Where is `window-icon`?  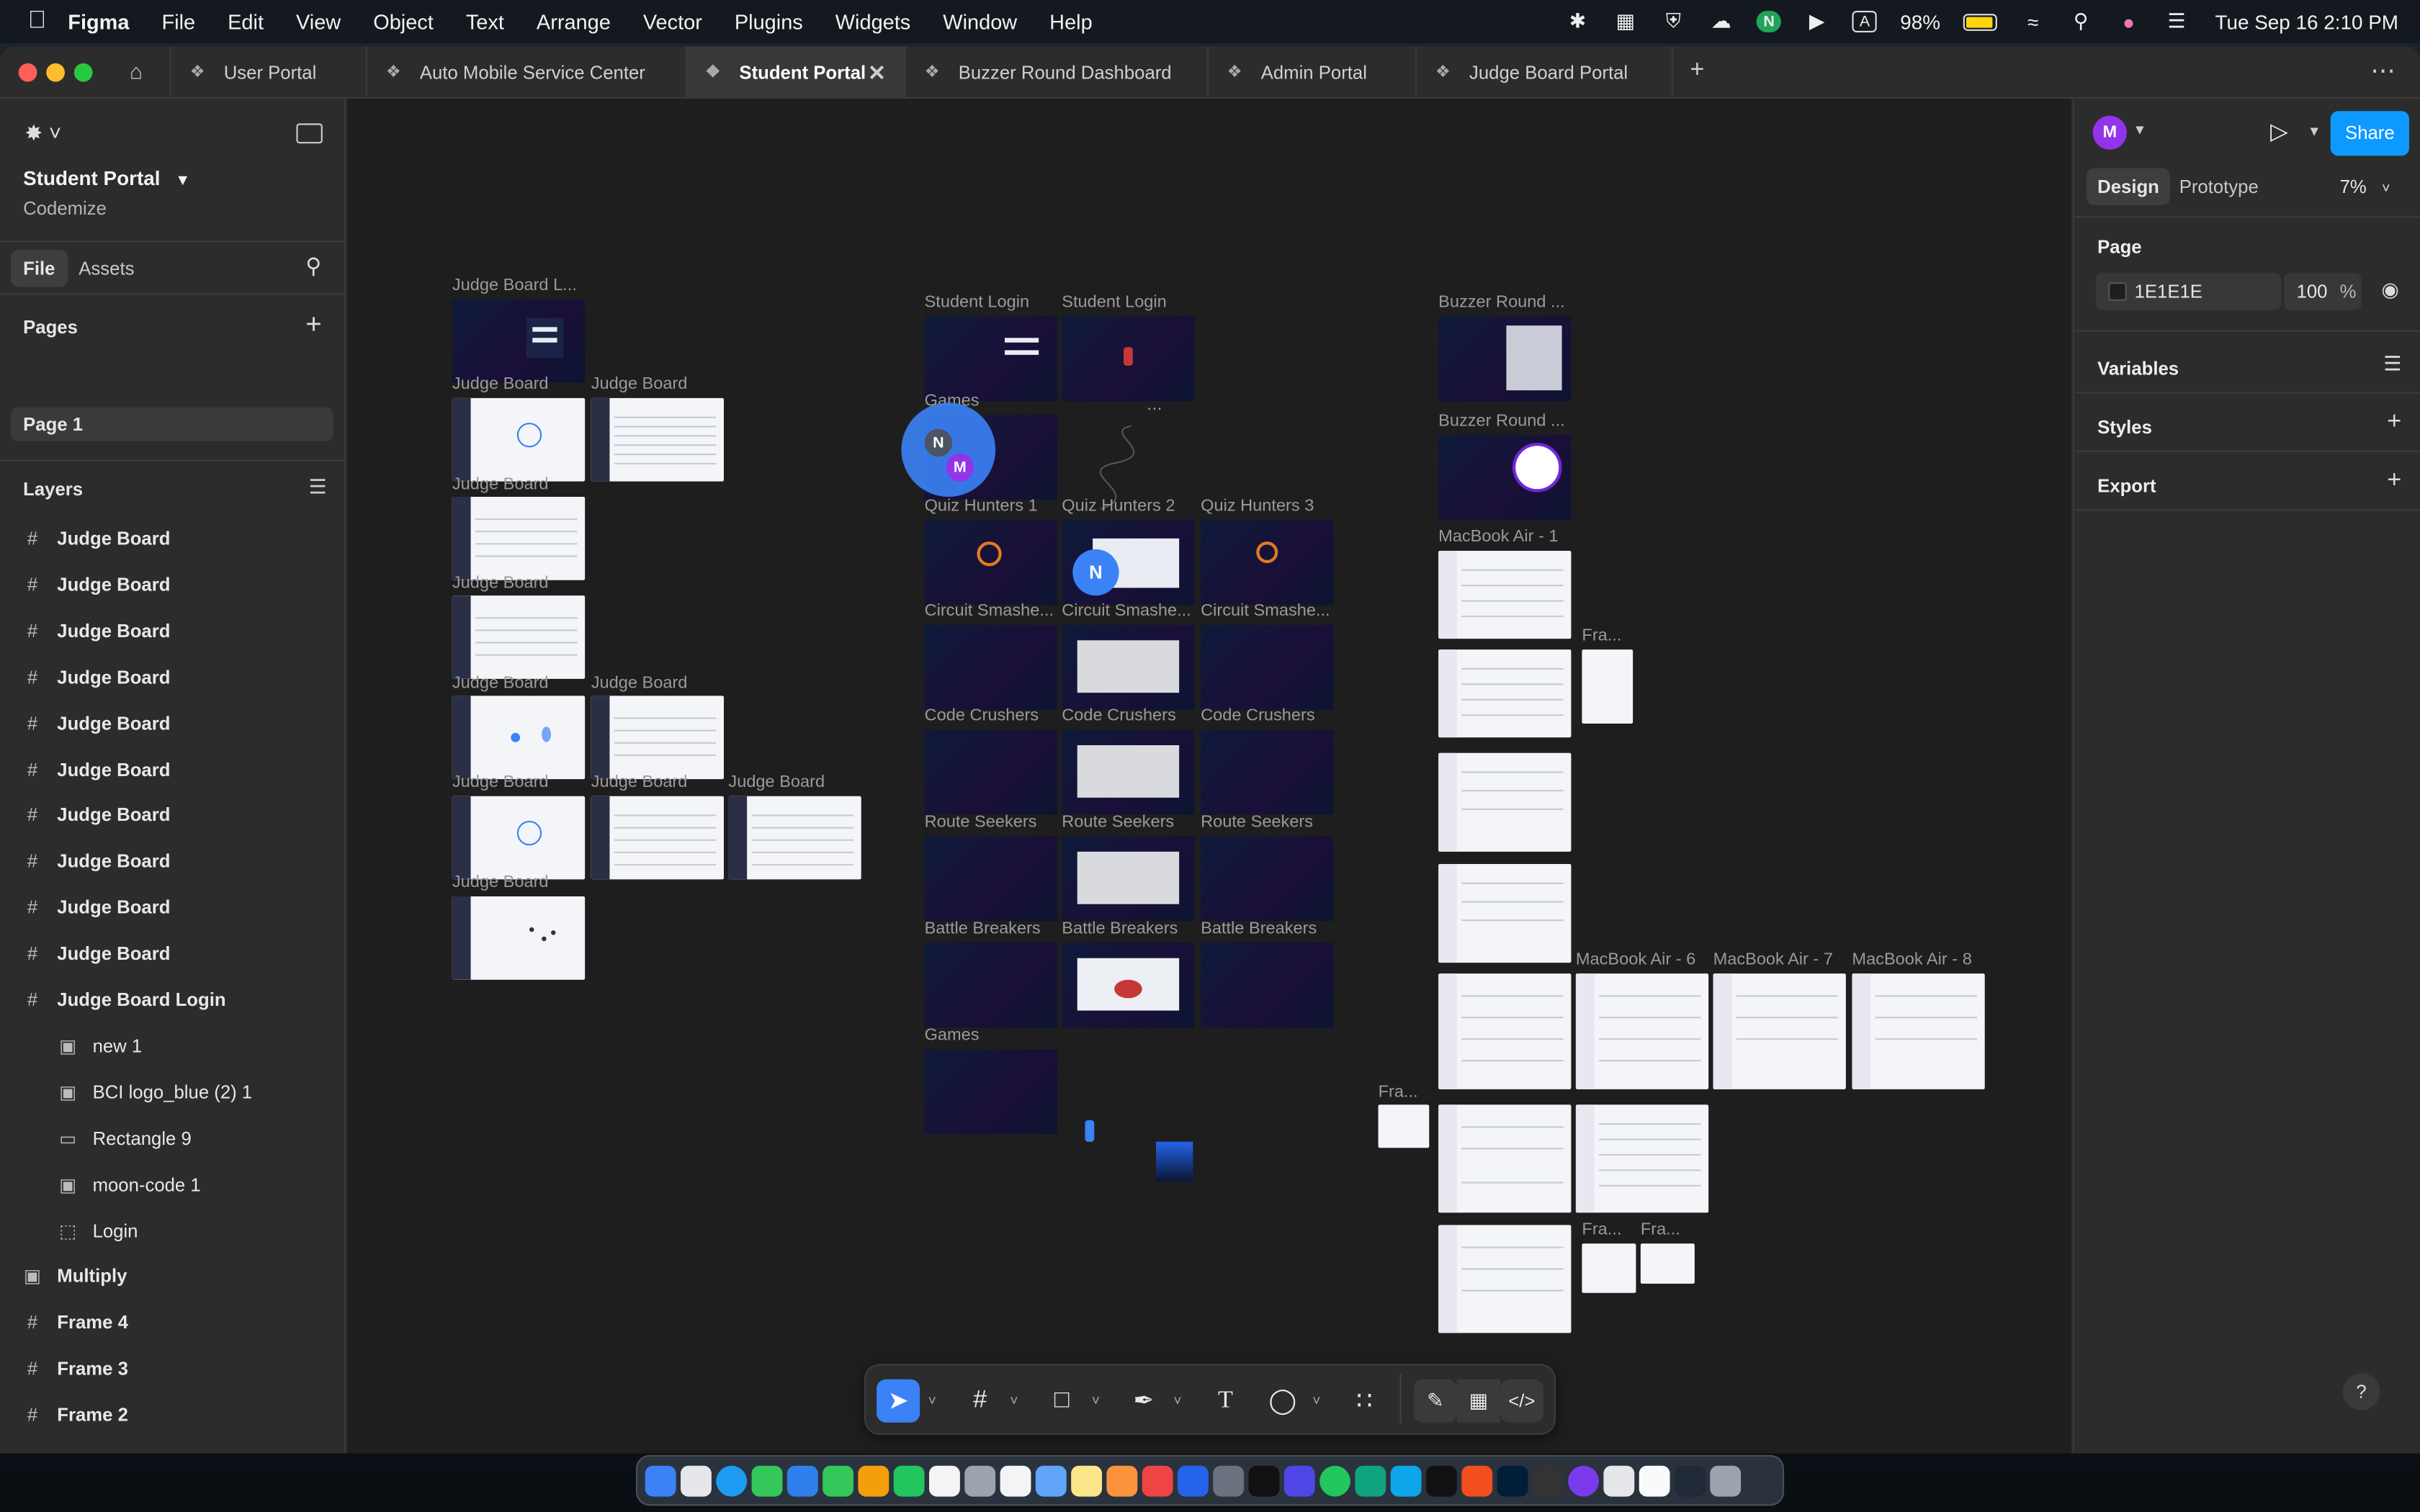 window-icon is located at coordinates (1690, 1480).